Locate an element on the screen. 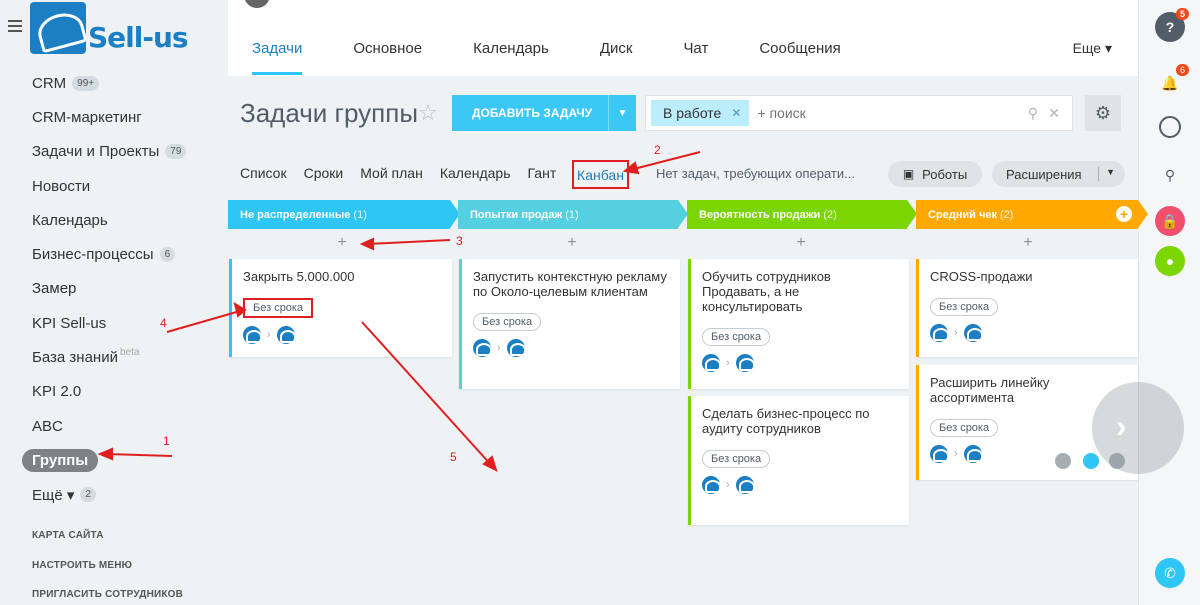 The height and width of the screenshot is (605, 1200). annotation-label-3: 3 is located at coordinates (459, 241).